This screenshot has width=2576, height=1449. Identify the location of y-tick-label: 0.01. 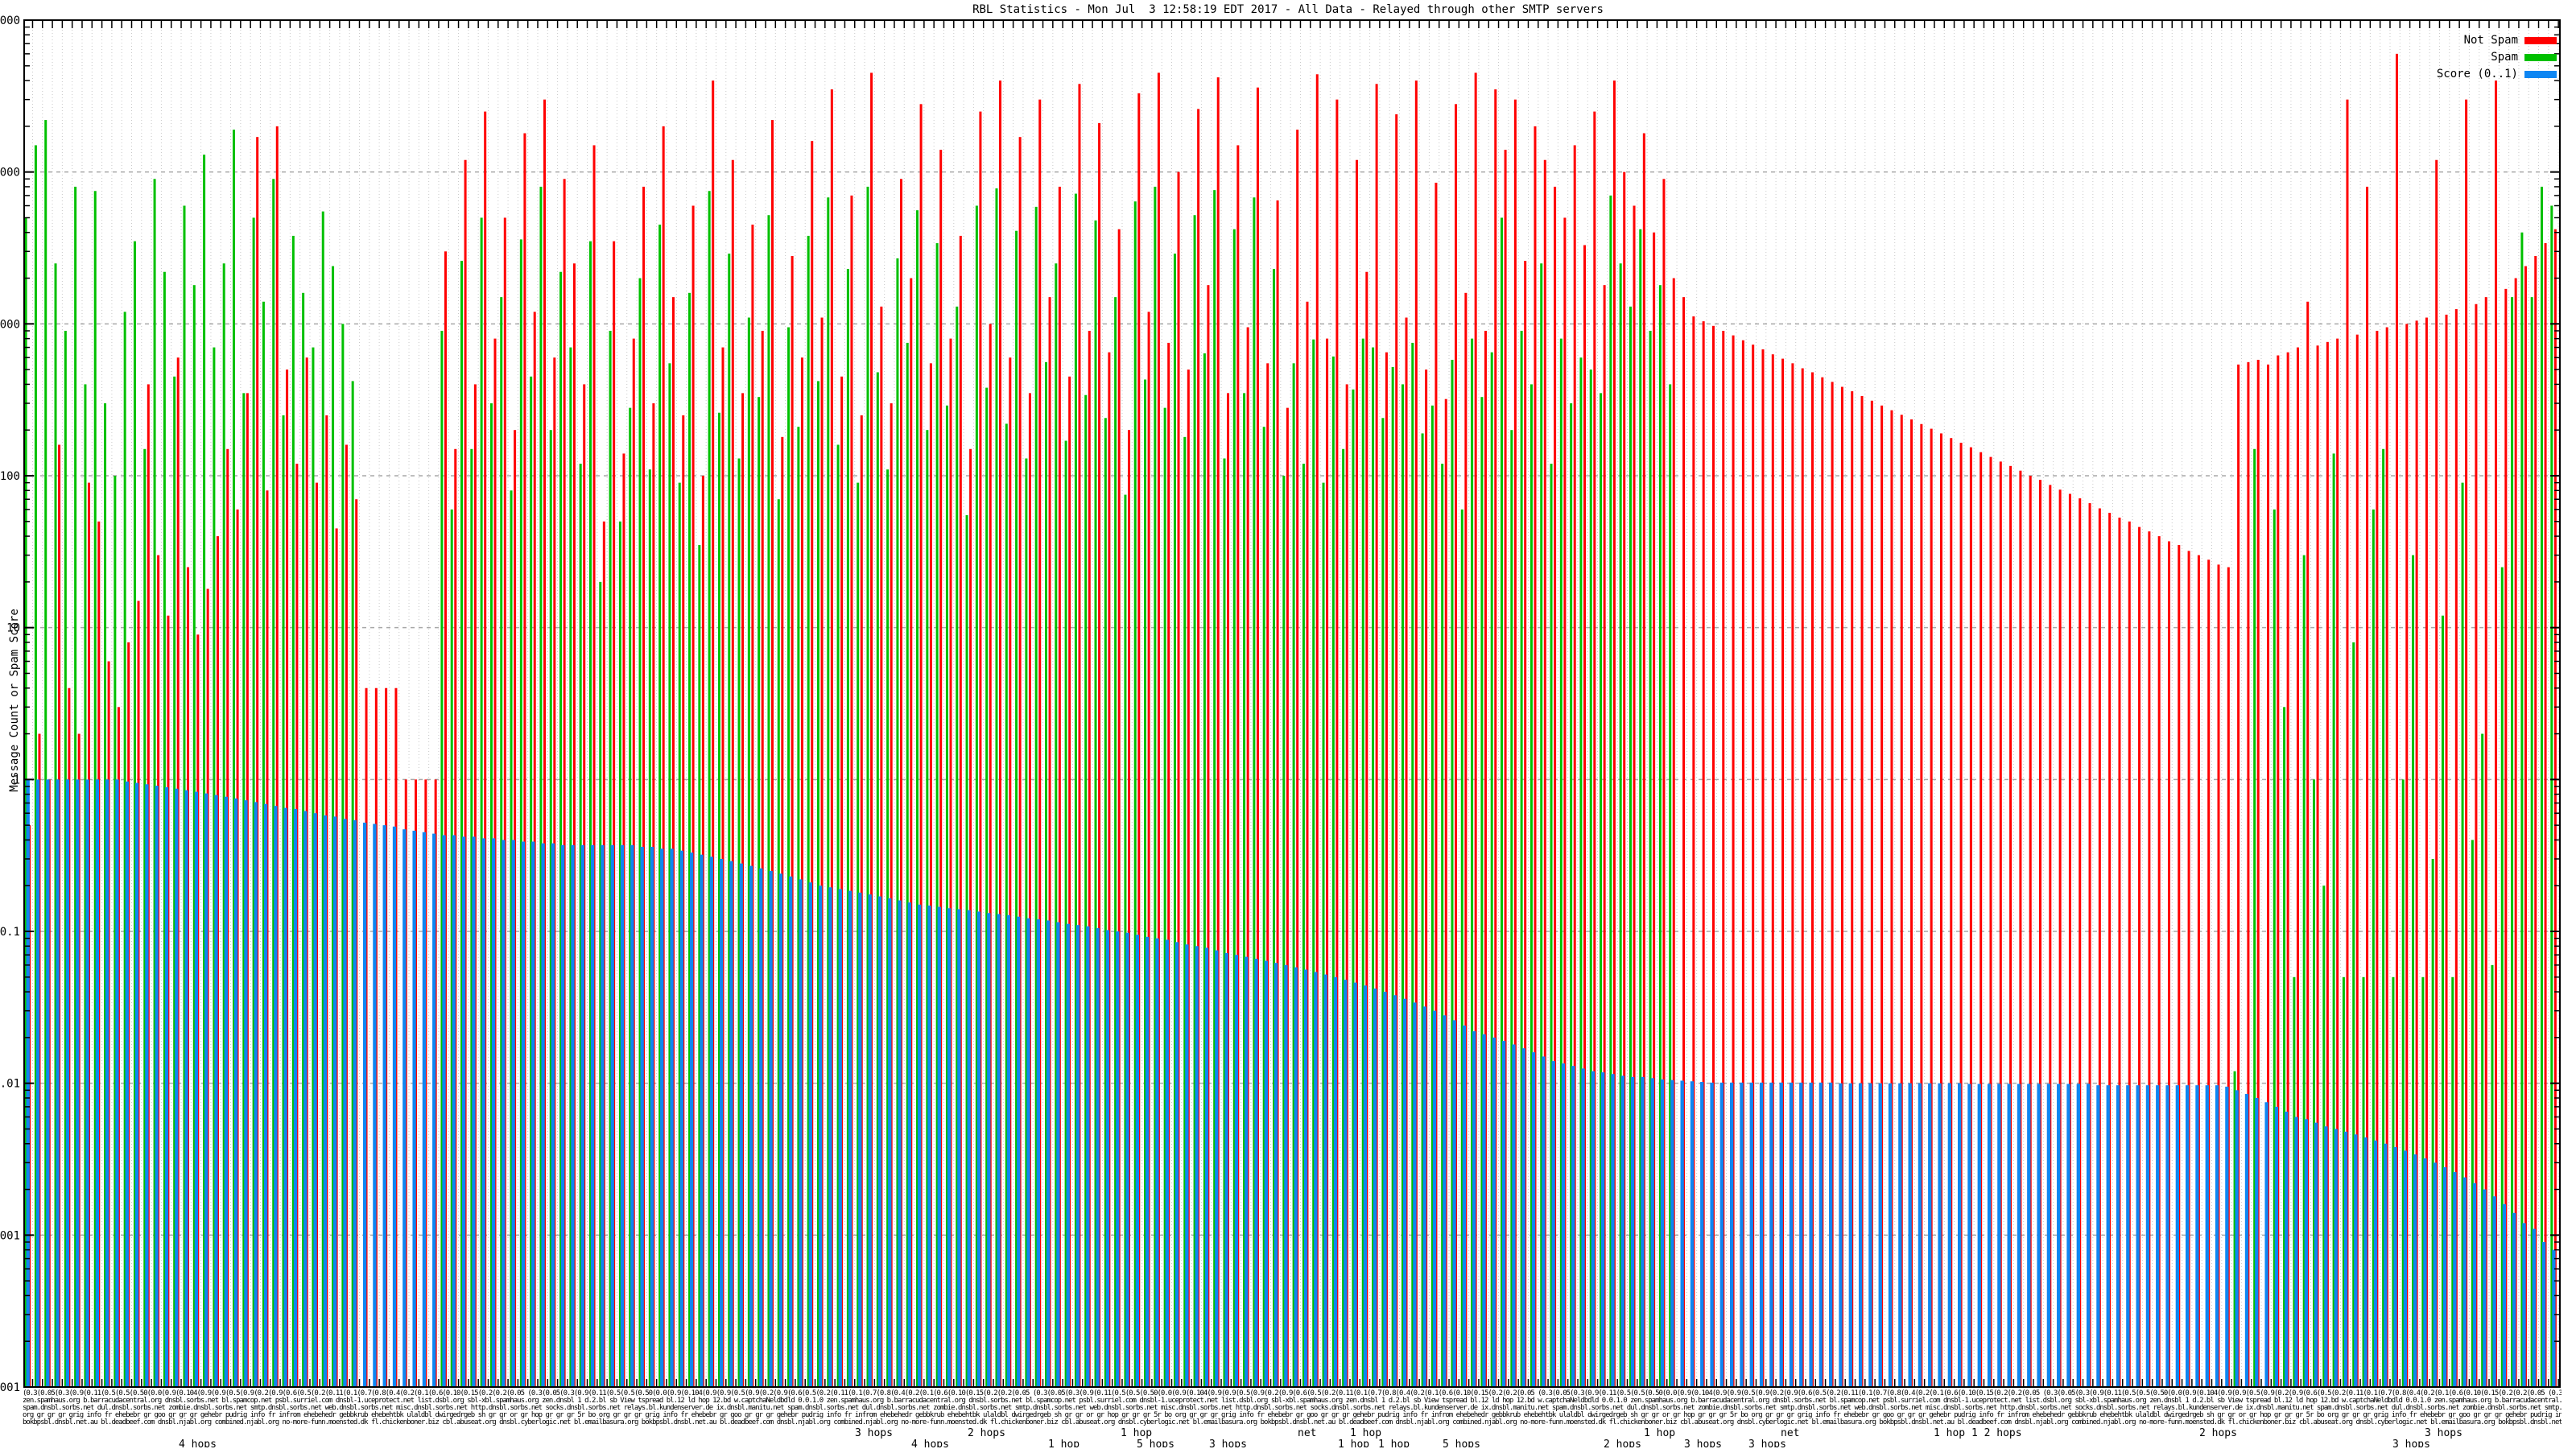
(10, 1084).